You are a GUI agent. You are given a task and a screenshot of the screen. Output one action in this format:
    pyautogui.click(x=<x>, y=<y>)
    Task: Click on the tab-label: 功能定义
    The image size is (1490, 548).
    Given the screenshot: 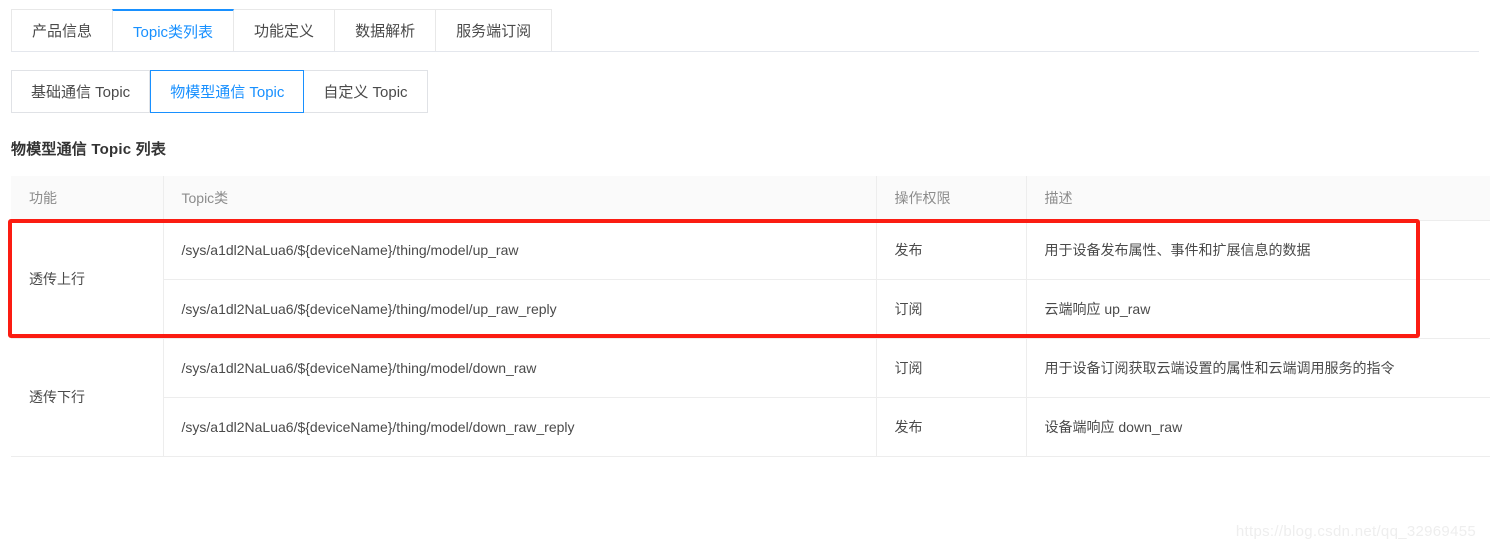 What is the action you would take?
    pyautogui.click(x=284, y=31)
    